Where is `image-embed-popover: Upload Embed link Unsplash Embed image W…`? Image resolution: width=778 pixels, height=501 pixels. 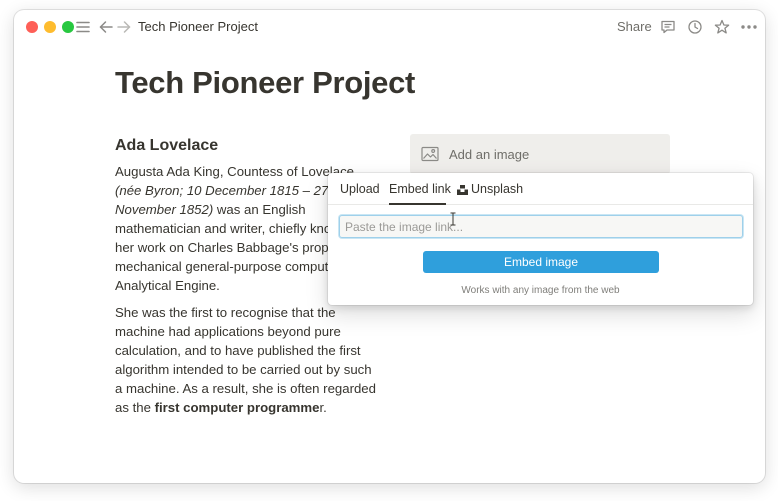
image-embed-popover: Upload Embed link Unsplash Embed image W… is located at coordinates (540, 239).